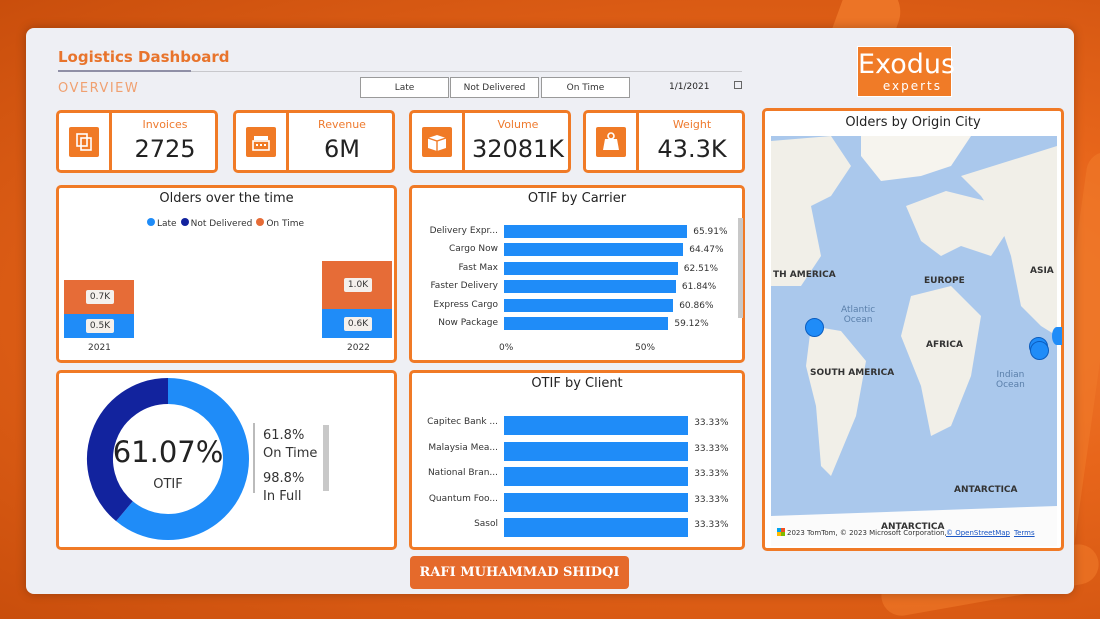 This screenshot has height=619, width=1100. What do you see at coordinates (518, 124) in the screenshot?
I see `kpi-label: Volume` at bounding box center [518, 124].